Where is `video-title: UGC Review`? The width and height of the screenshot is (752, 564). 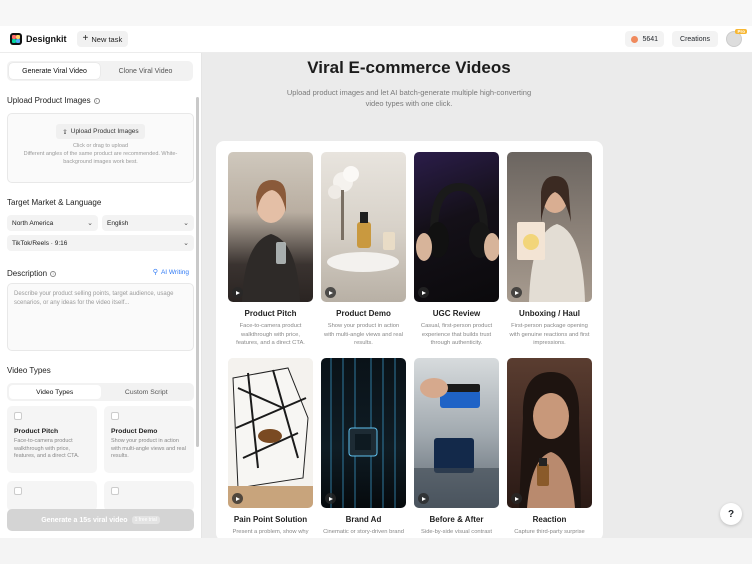
video-title: UGC Review is located at coordinates (456, 313).